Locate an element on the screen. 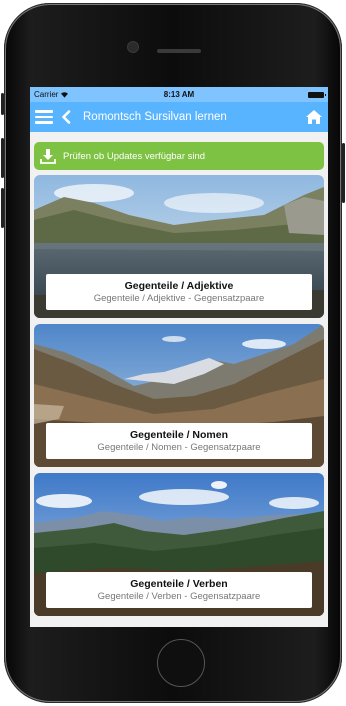 This screenshot has width=346, height=706. card-subtitle: Gegenteile / Verben - Gegensatzpaare is located at coordinates (179, 596).